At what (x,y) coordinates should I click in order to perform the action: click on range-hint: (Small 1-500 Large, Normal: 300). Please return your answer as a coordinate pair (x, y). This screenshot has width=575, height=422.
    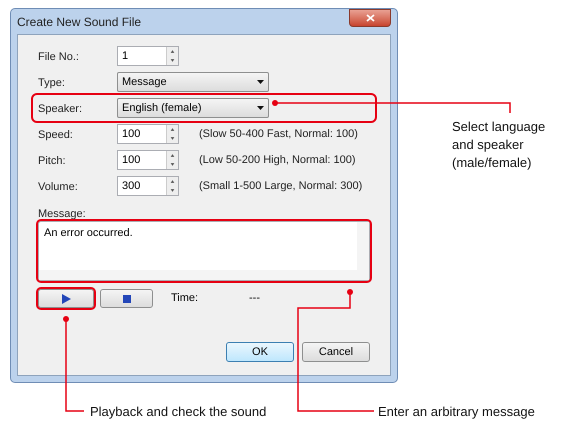
    Looking at the image, I should click on (280, 186).